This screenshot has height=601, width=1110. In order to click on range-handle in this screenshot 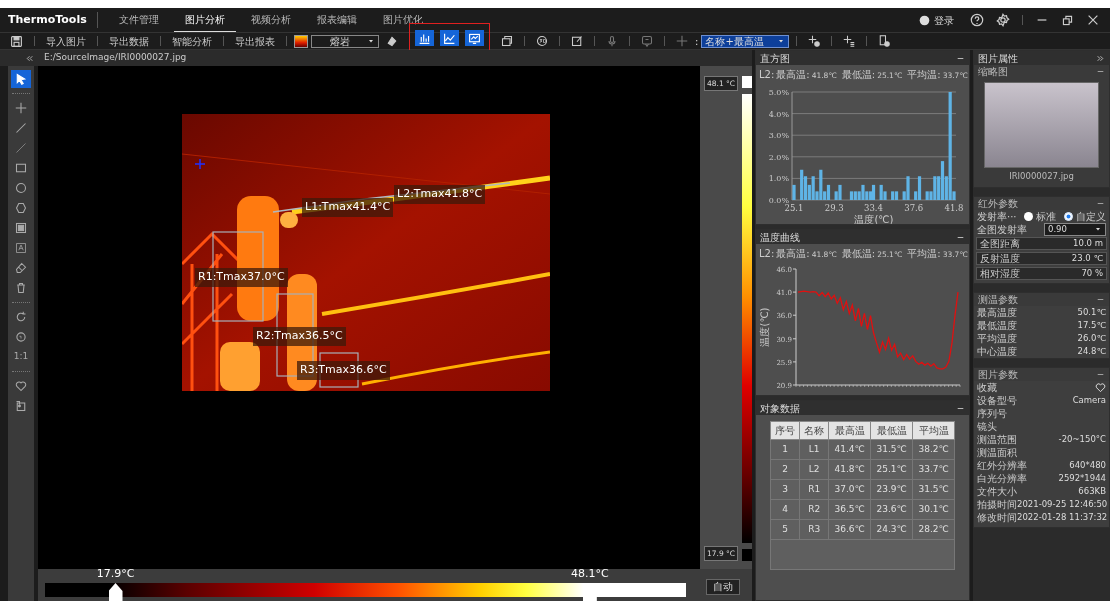, I will do `click(115, 592)`.